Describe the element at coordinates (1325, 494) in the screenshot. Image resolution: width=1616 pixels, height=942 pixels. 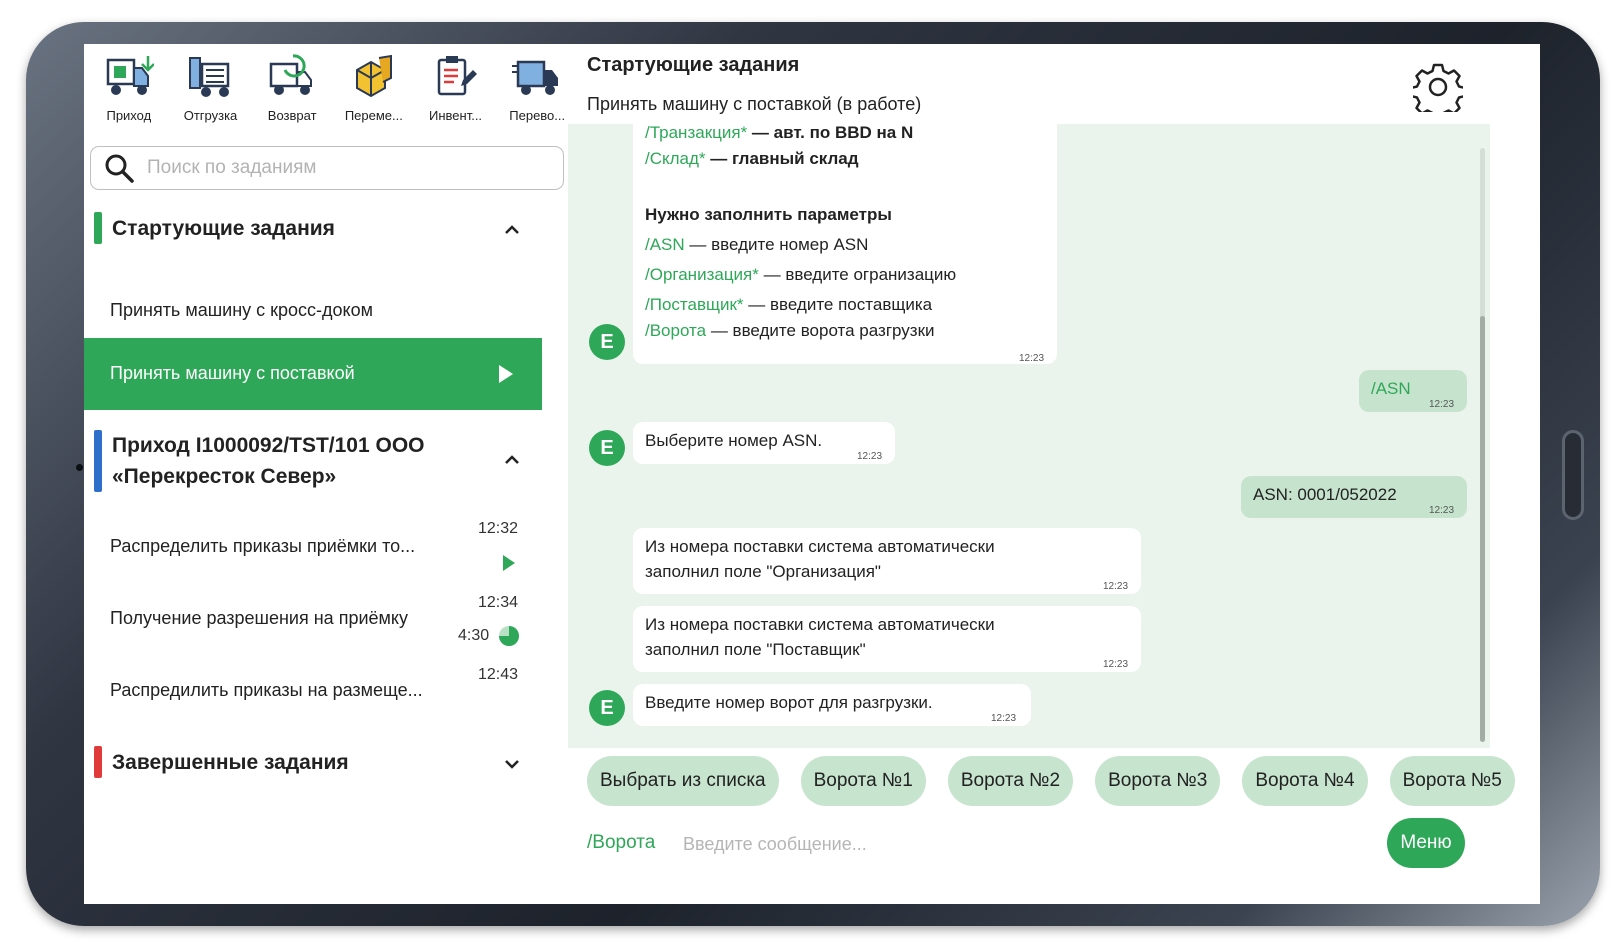
I see `message-text: ASN: 0001/052022` at that location.